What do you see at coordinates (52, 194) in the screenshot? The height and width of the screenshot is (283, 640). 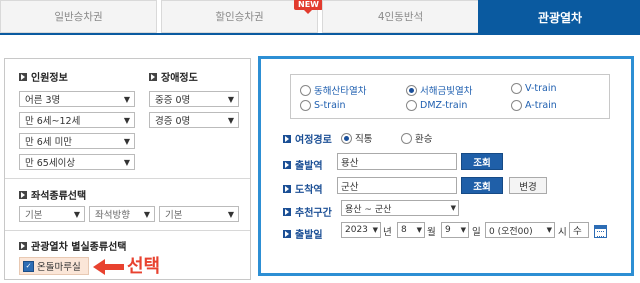 I see `seat-type-title: 좌석종류선택` at bounding box center [52, 194].